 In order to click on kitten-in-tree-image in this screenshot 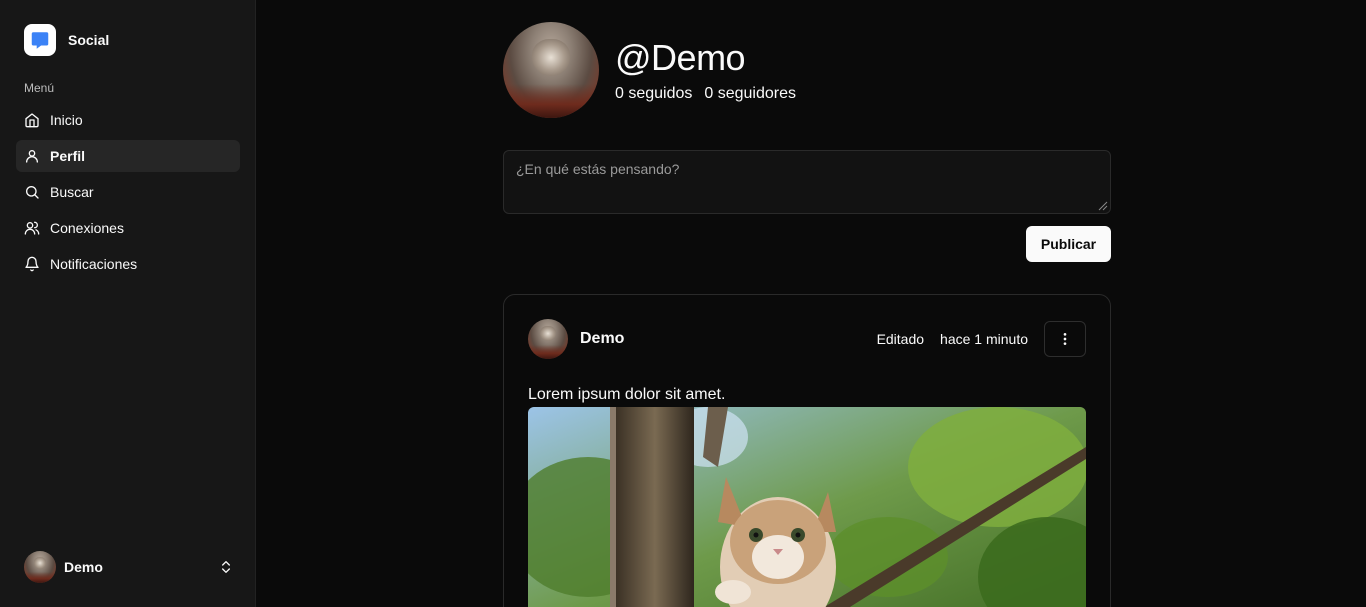, I will do `click(807, 507)`.